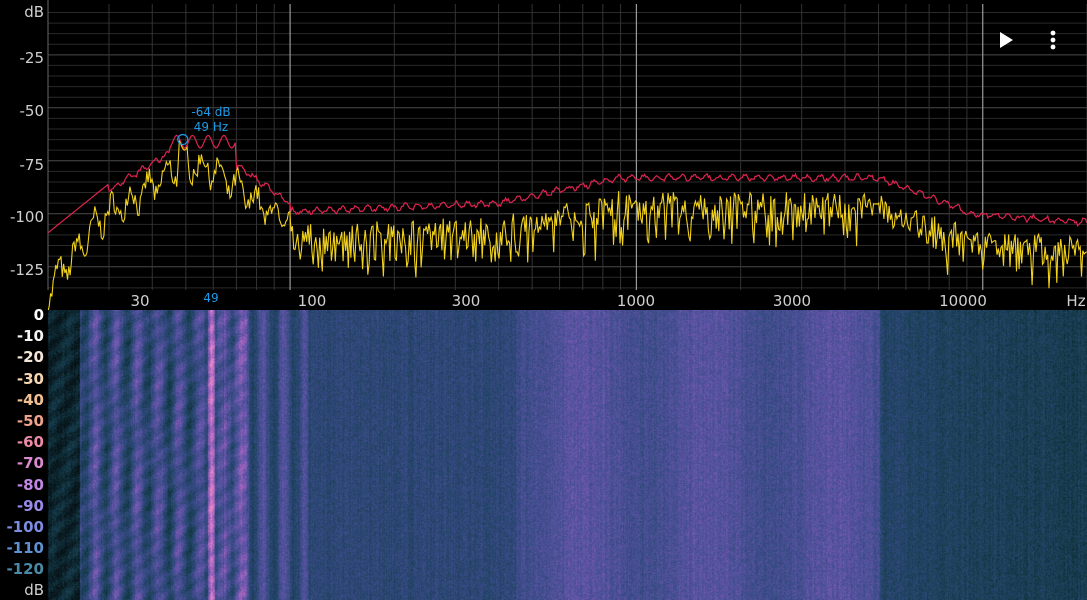  I want to click on x-tick: 10000, so click(963, 301).